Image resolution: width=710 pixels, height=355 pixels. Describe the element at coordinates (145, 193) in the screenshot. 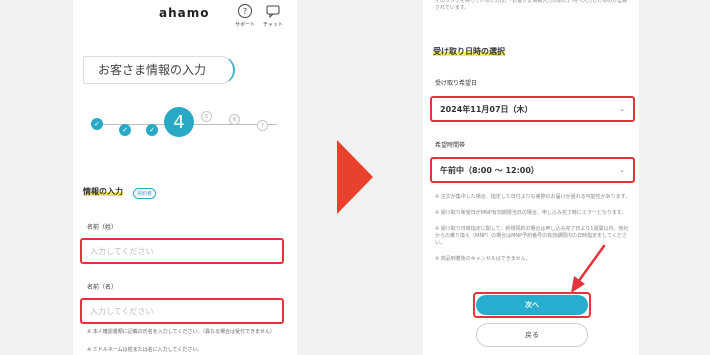

I see `contractor-badge: 契約者` at that location.